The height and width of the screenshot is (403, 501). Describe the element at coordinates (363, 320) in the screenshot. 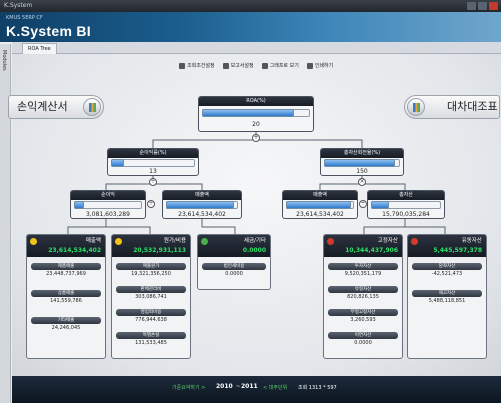

I see `item-value: 3,260,593` at that location.